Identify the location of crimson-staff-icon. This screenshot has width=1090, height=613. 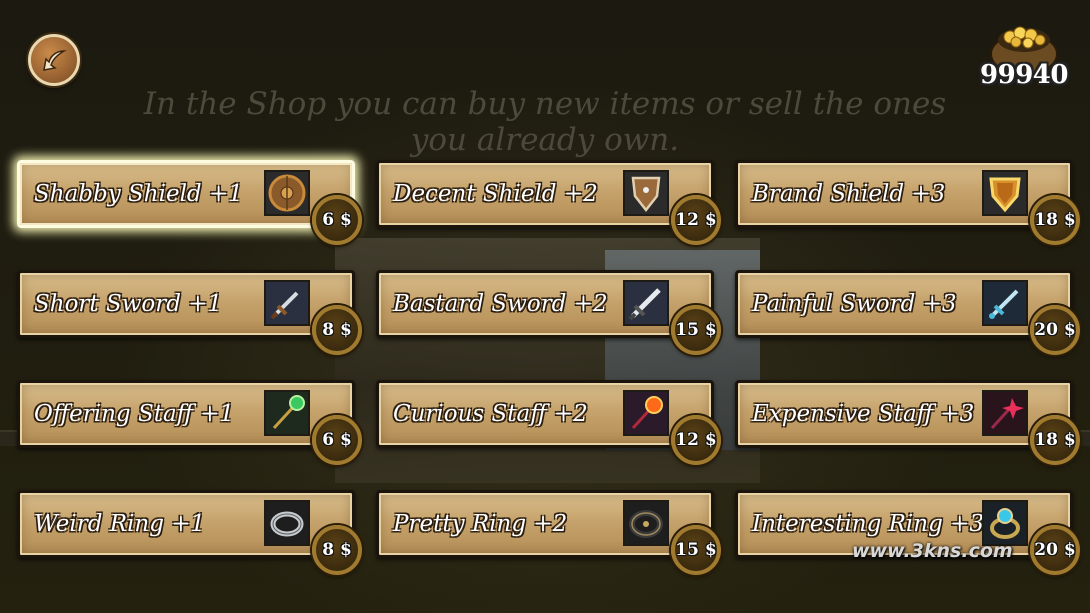
(1005, 413).